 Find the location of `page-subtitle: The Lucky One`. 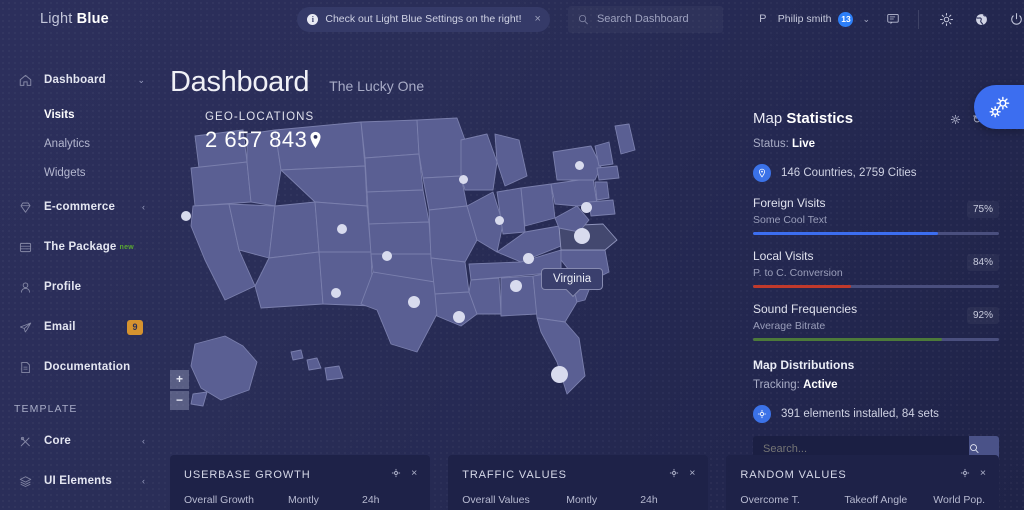

page-subtitle: The Lucky One is located at coordinates (377, 86).